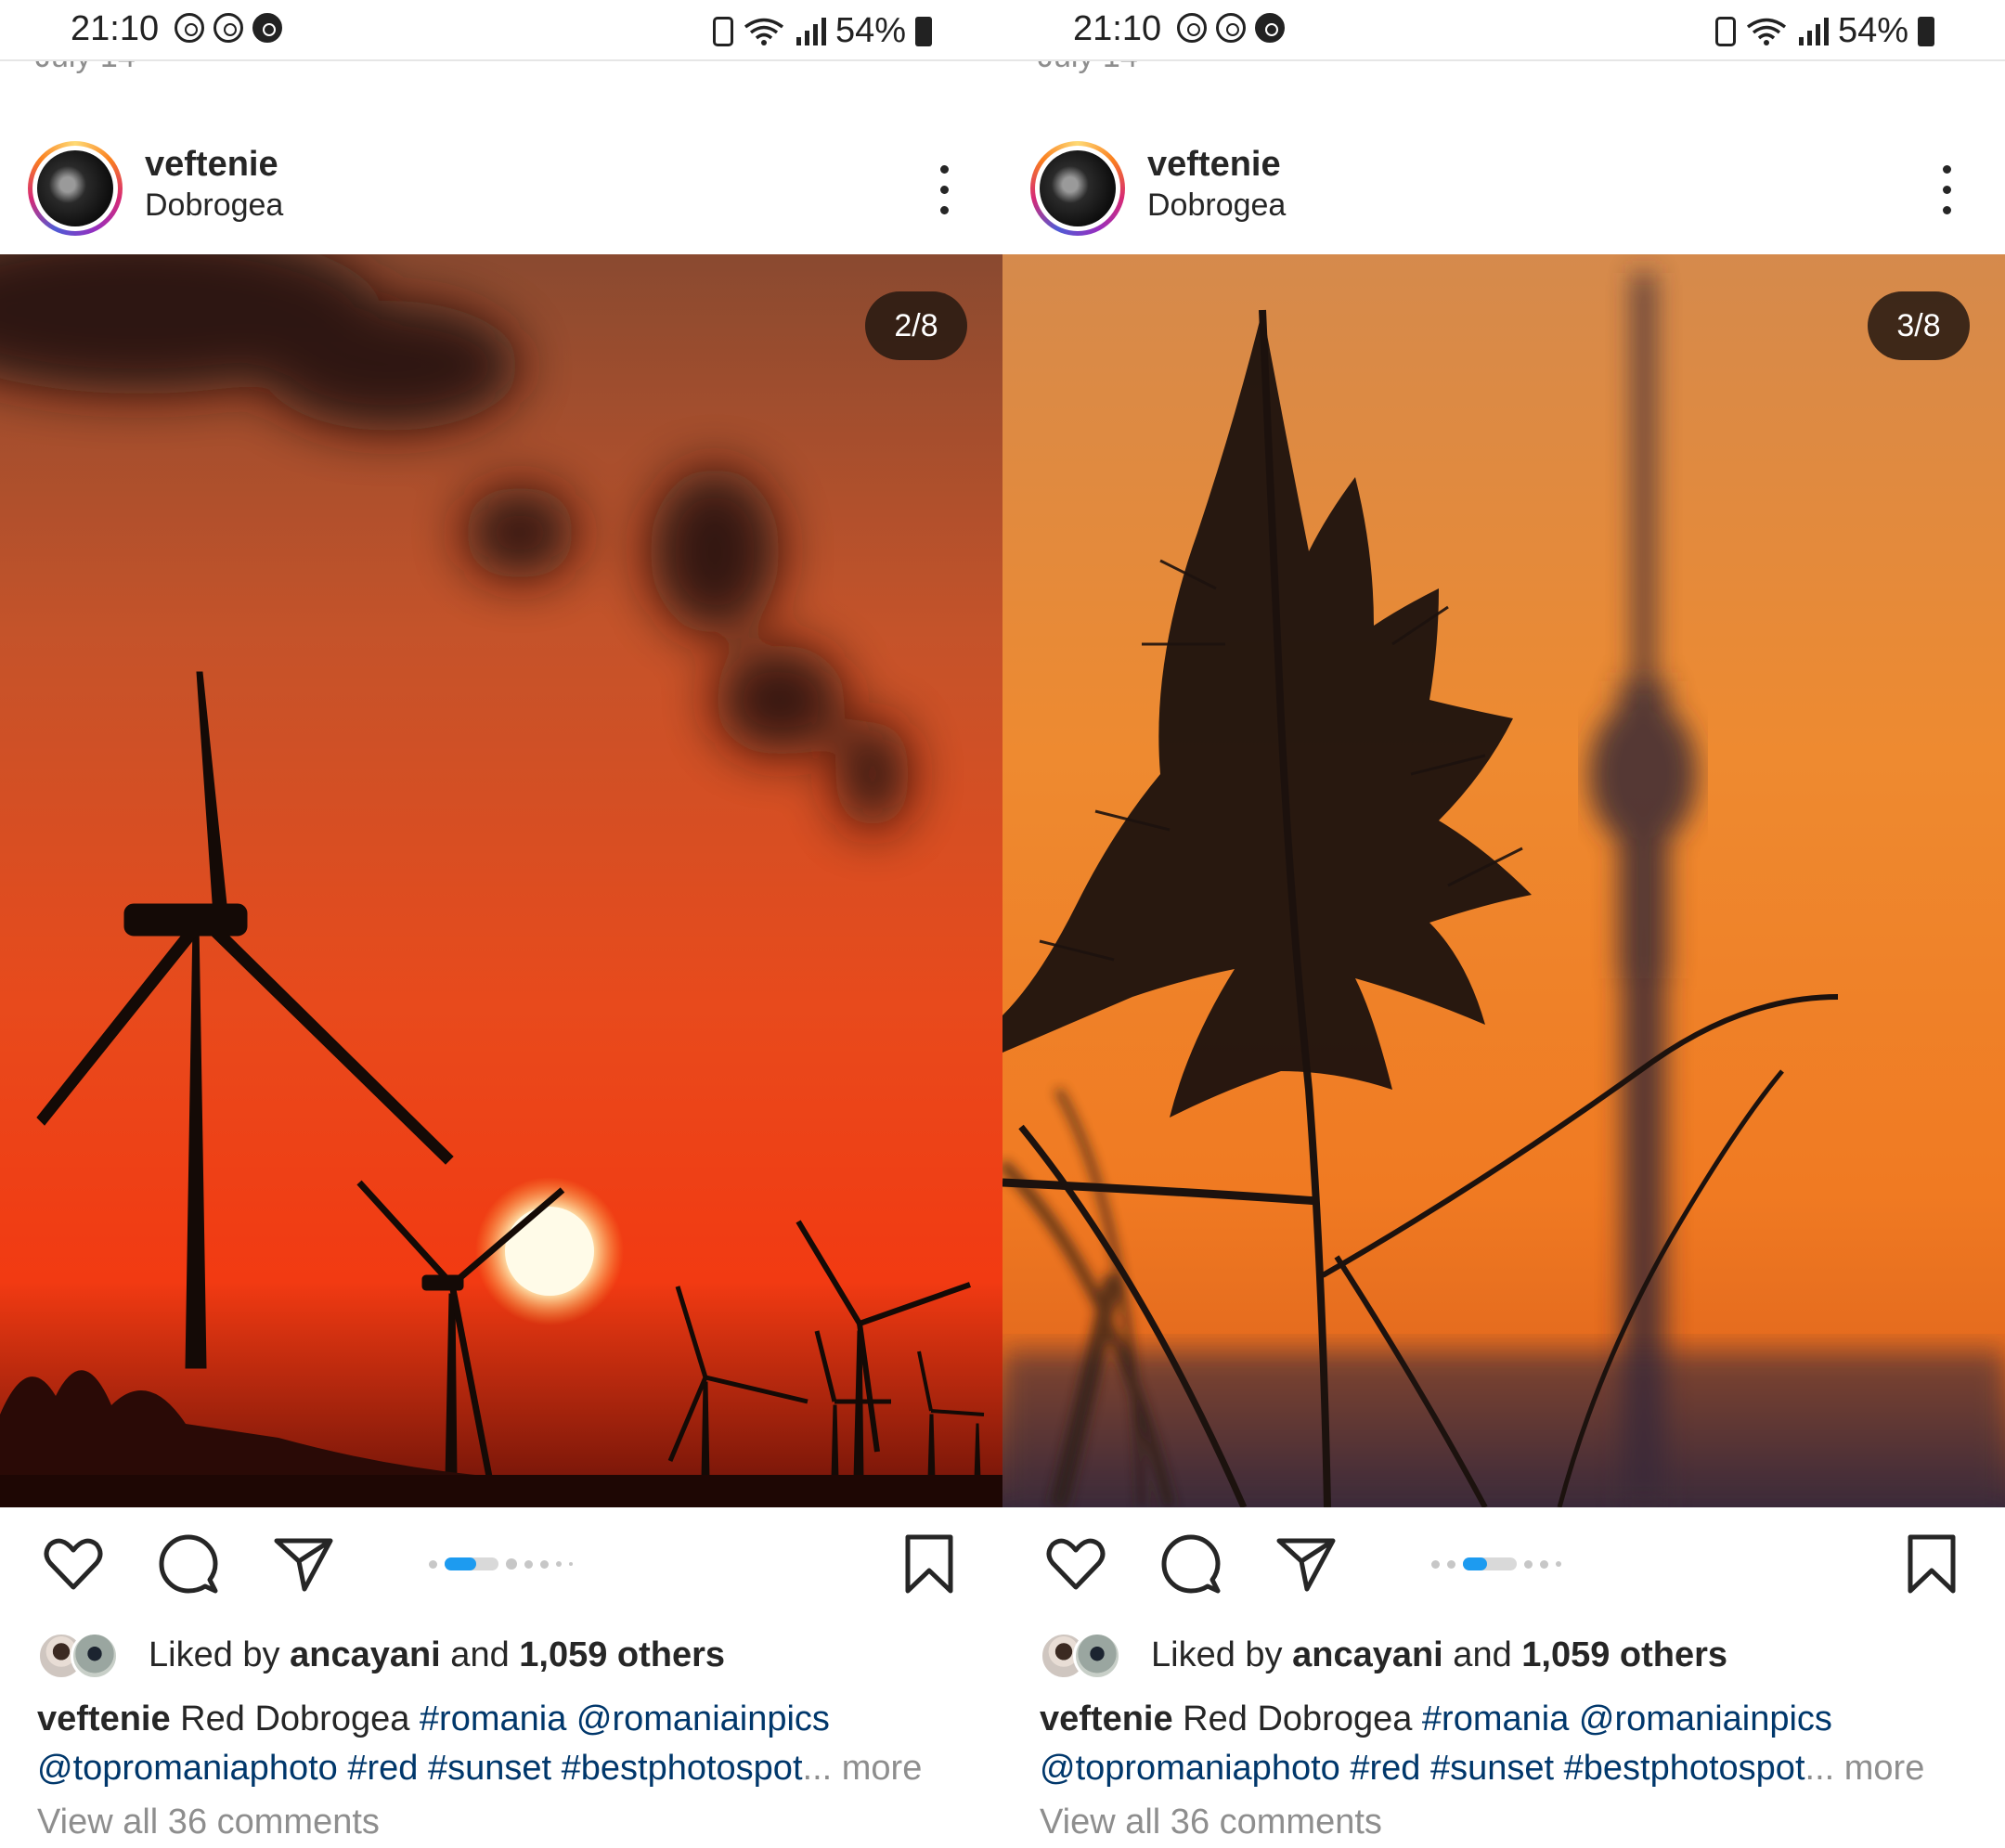 This screenshot has width=2005, height=1848. I want to click on carousel-counter: 3/8, so click(1919, 325).